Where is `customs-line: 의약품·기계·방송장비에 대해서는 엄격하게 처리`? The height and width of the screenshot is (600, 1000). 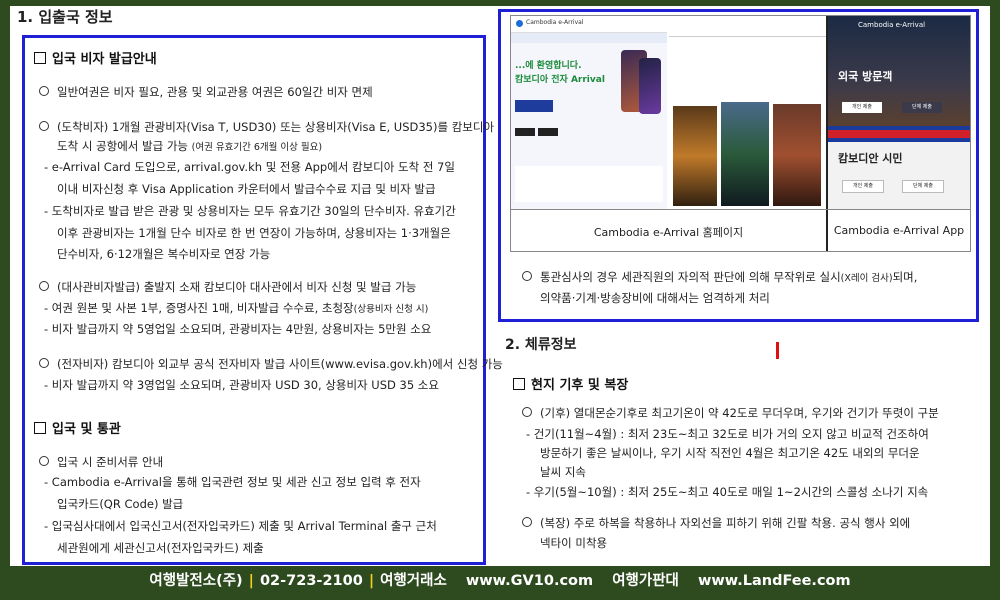 customs-line: 의약품·기계·방송장비에 대해서는 엄격하게 처리 is located at coordinates (655, 298).